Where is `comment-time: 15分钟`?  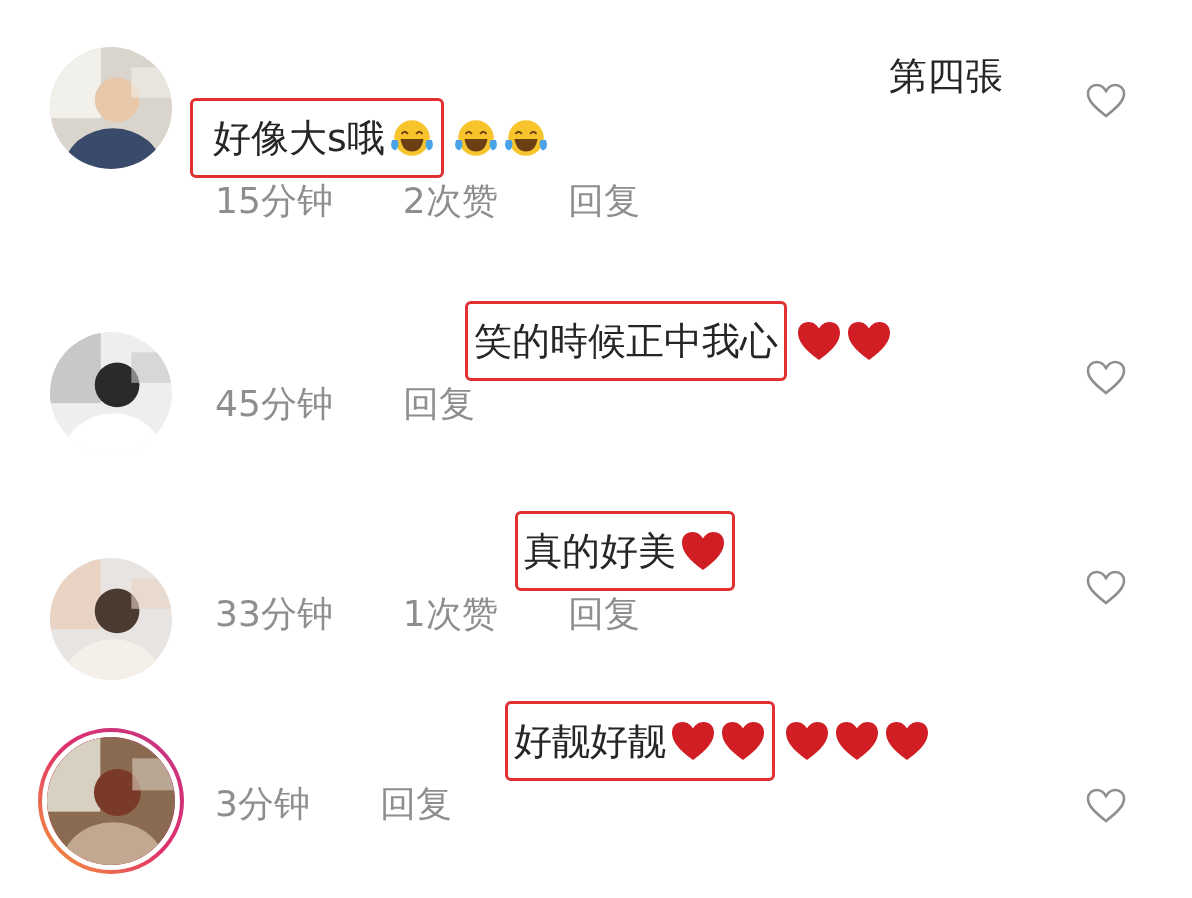
comment-time: 15分钟 is located at coordinates (274, 201).